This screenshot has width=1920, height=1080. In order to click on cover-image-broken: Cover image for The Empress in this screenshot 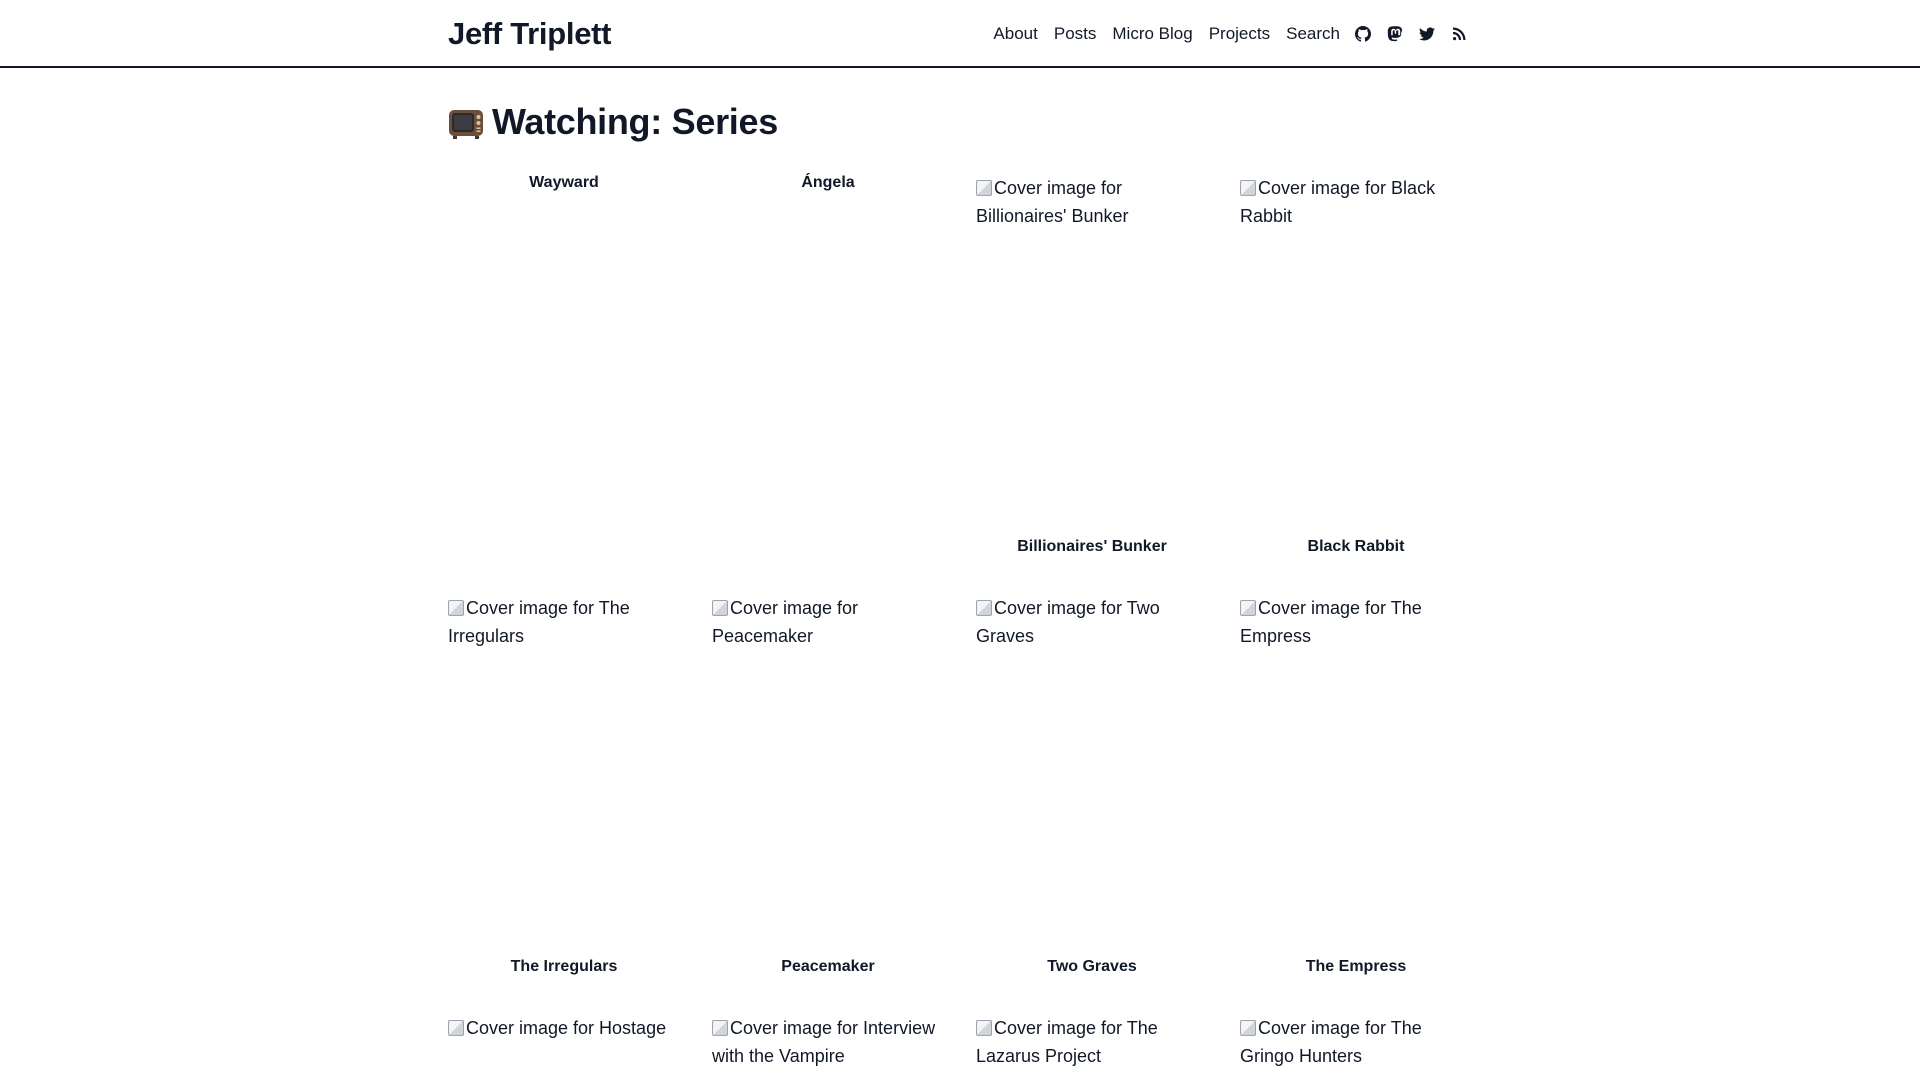, I will do `click(1356, 622)`.